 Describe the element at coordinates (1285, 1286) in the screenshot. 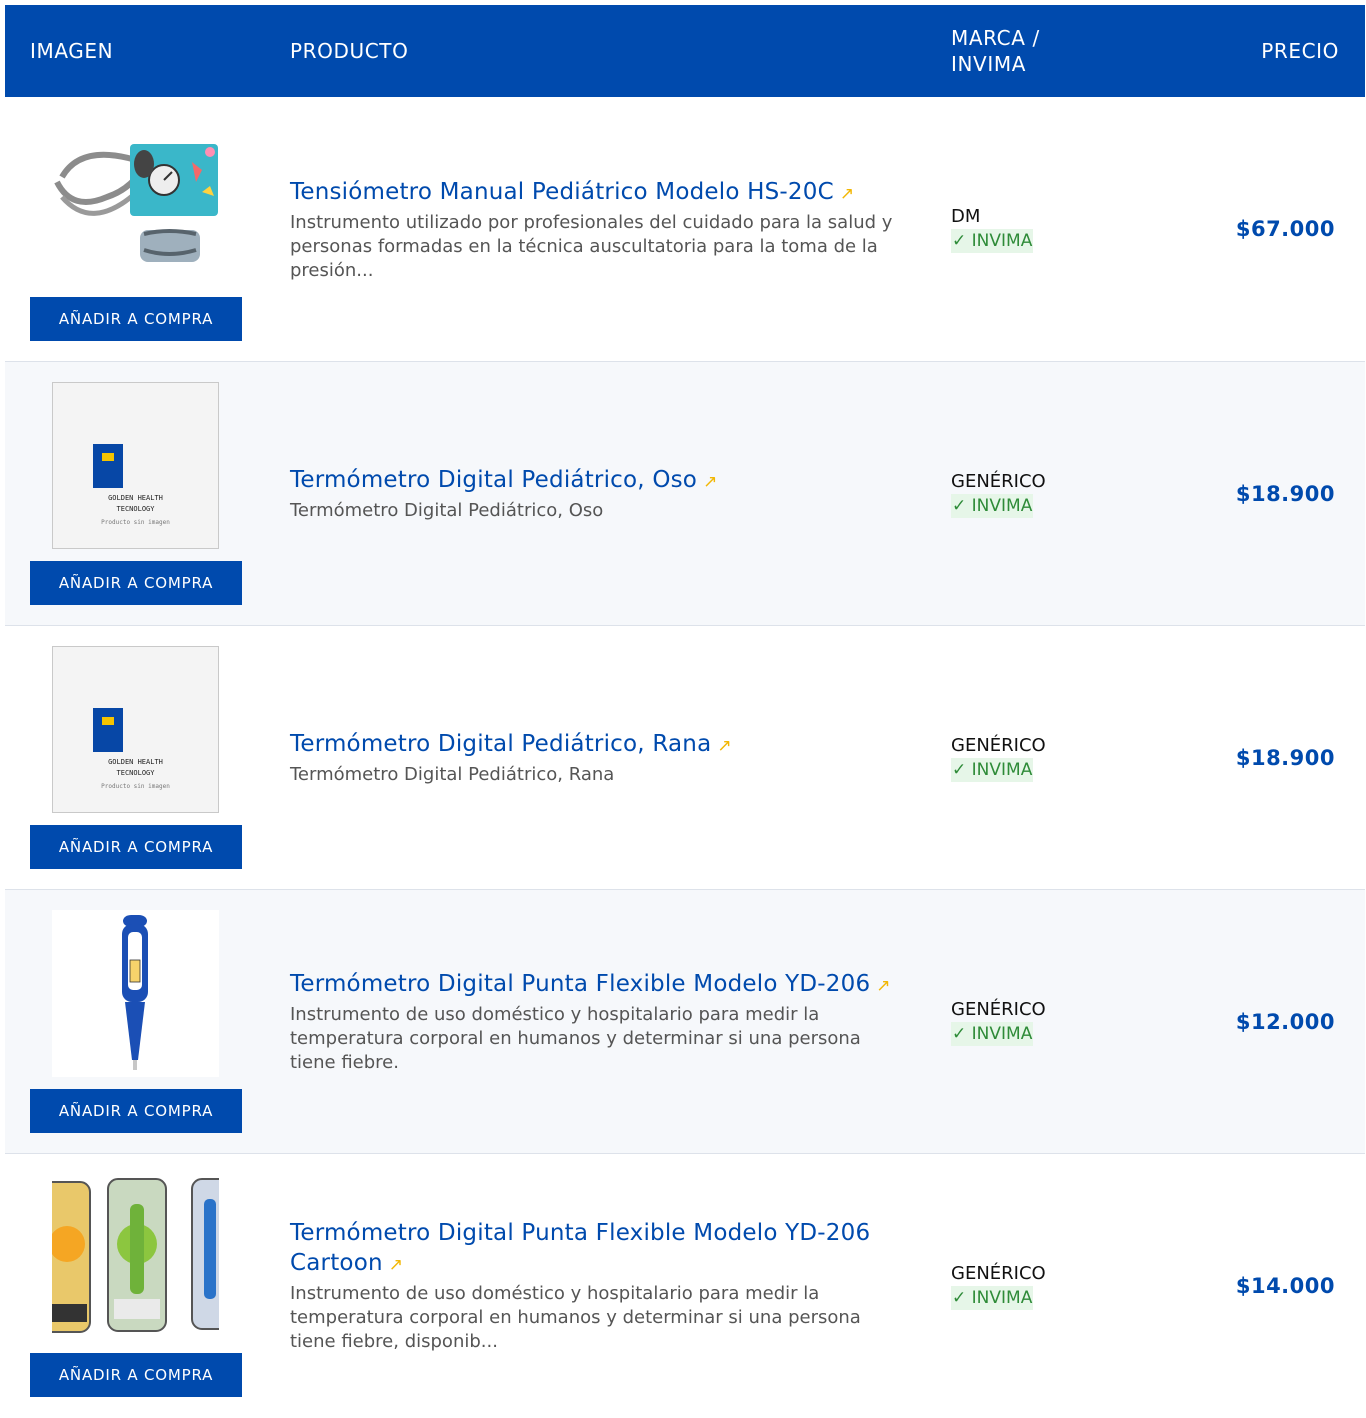

I see `product-price: $14.000` at that location.